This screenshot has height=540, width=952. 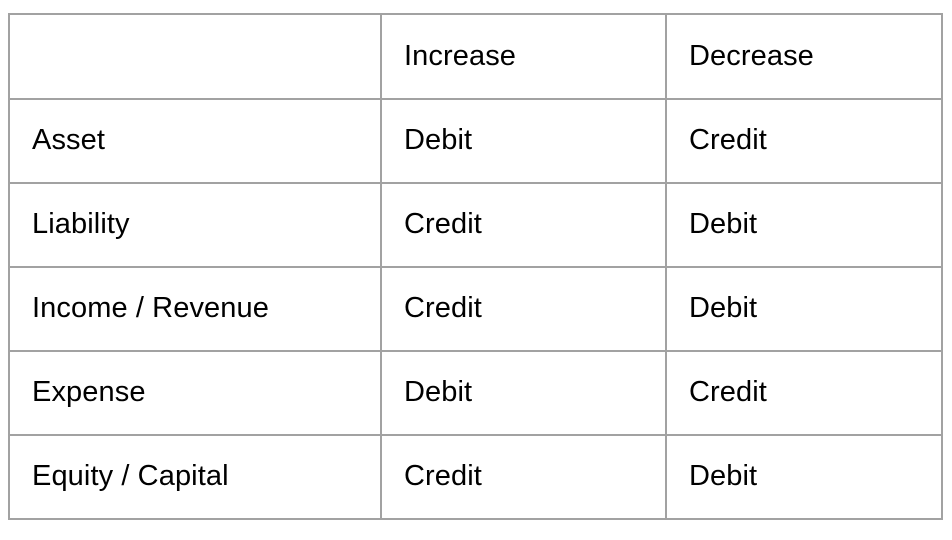 What do you see at coordinates (195, 141) in the screenshot?
I see `cell-account-type: Asset` at bounding box center [195, 141].